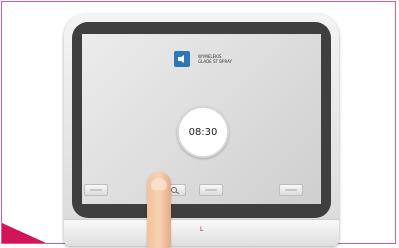 The height and width of the screenshot is (248, 399). I want to click on notification-line-2: GLADE ST BPRAY, so click(215, 61).